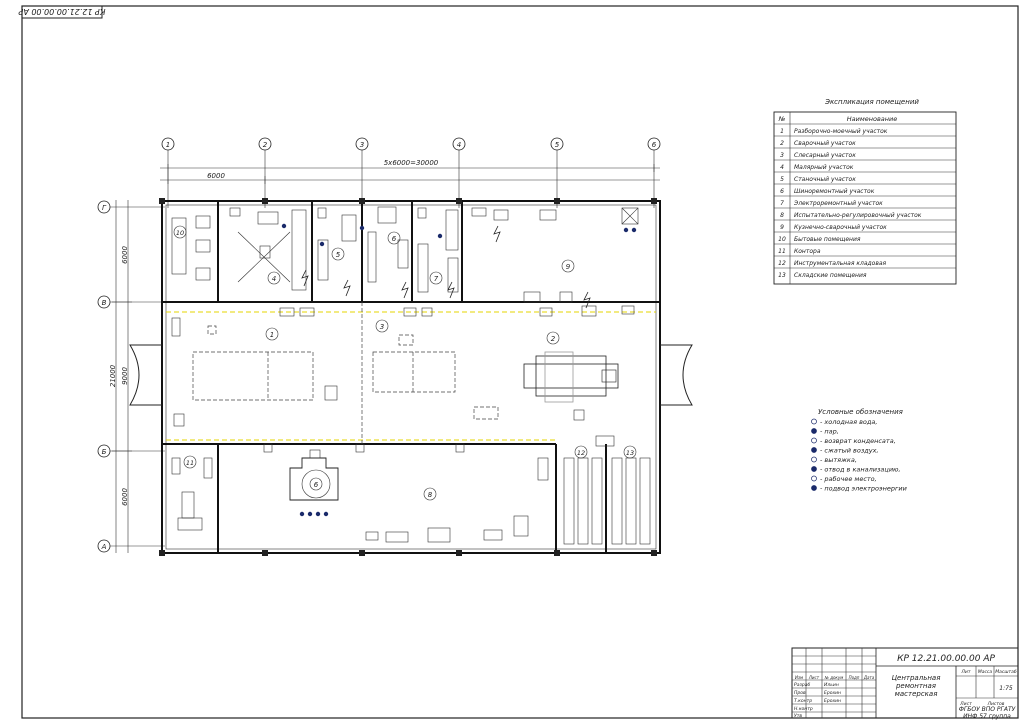 The height and width of the screenshot is (723, 1024). What do you see at coordinates (849, 451) in the screenshot?
I see `legend-item: - сжатый воздух,` at bounding box center [849, 451].